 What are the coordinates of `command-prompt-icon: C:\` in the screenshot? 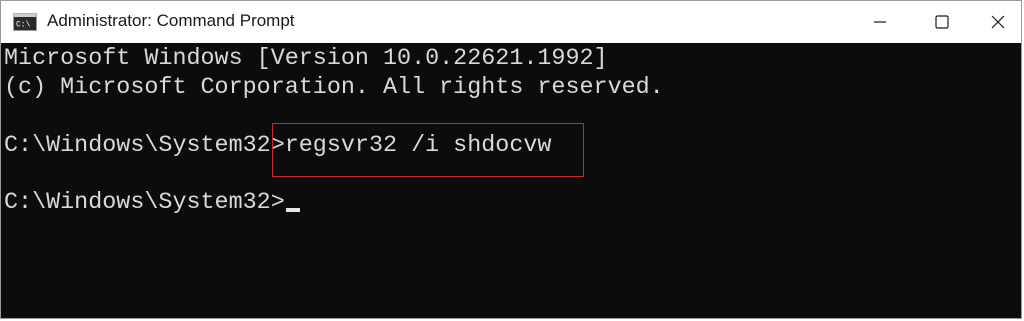 It's located at (25, 22).